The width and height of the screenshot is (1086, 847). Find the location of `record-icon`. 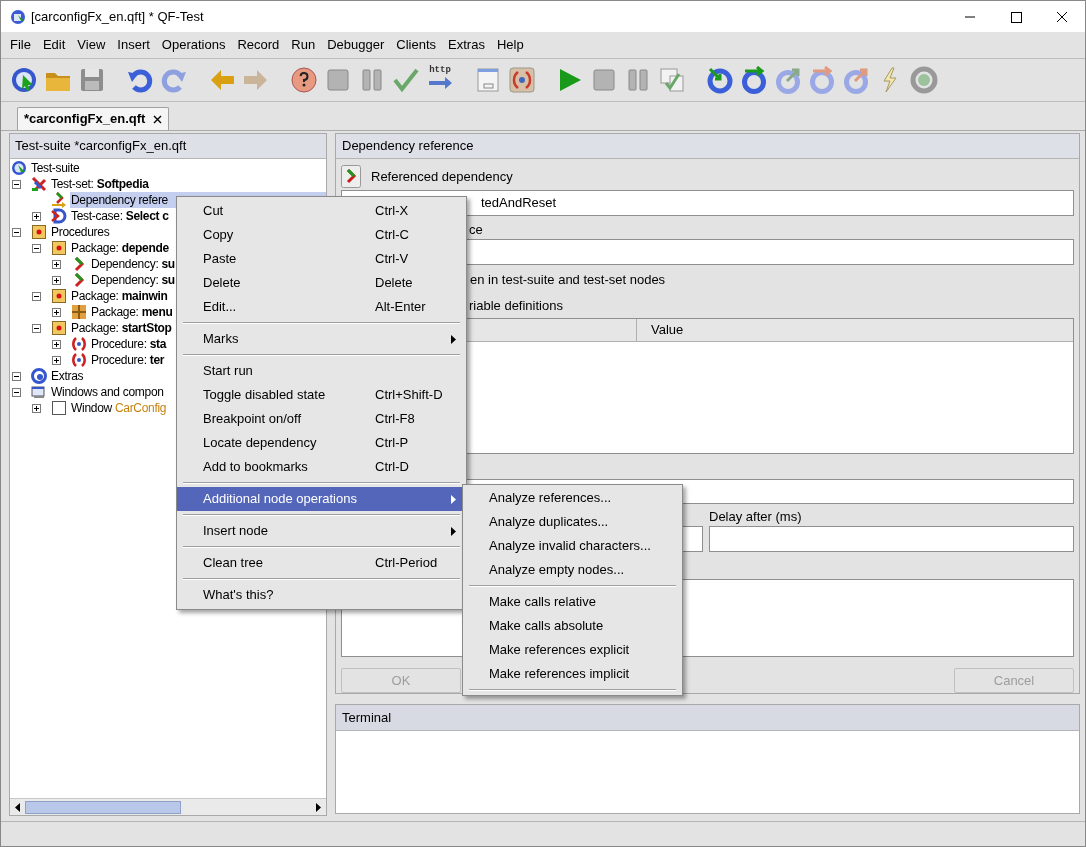

record-icon is located at coordinates (924, 80).